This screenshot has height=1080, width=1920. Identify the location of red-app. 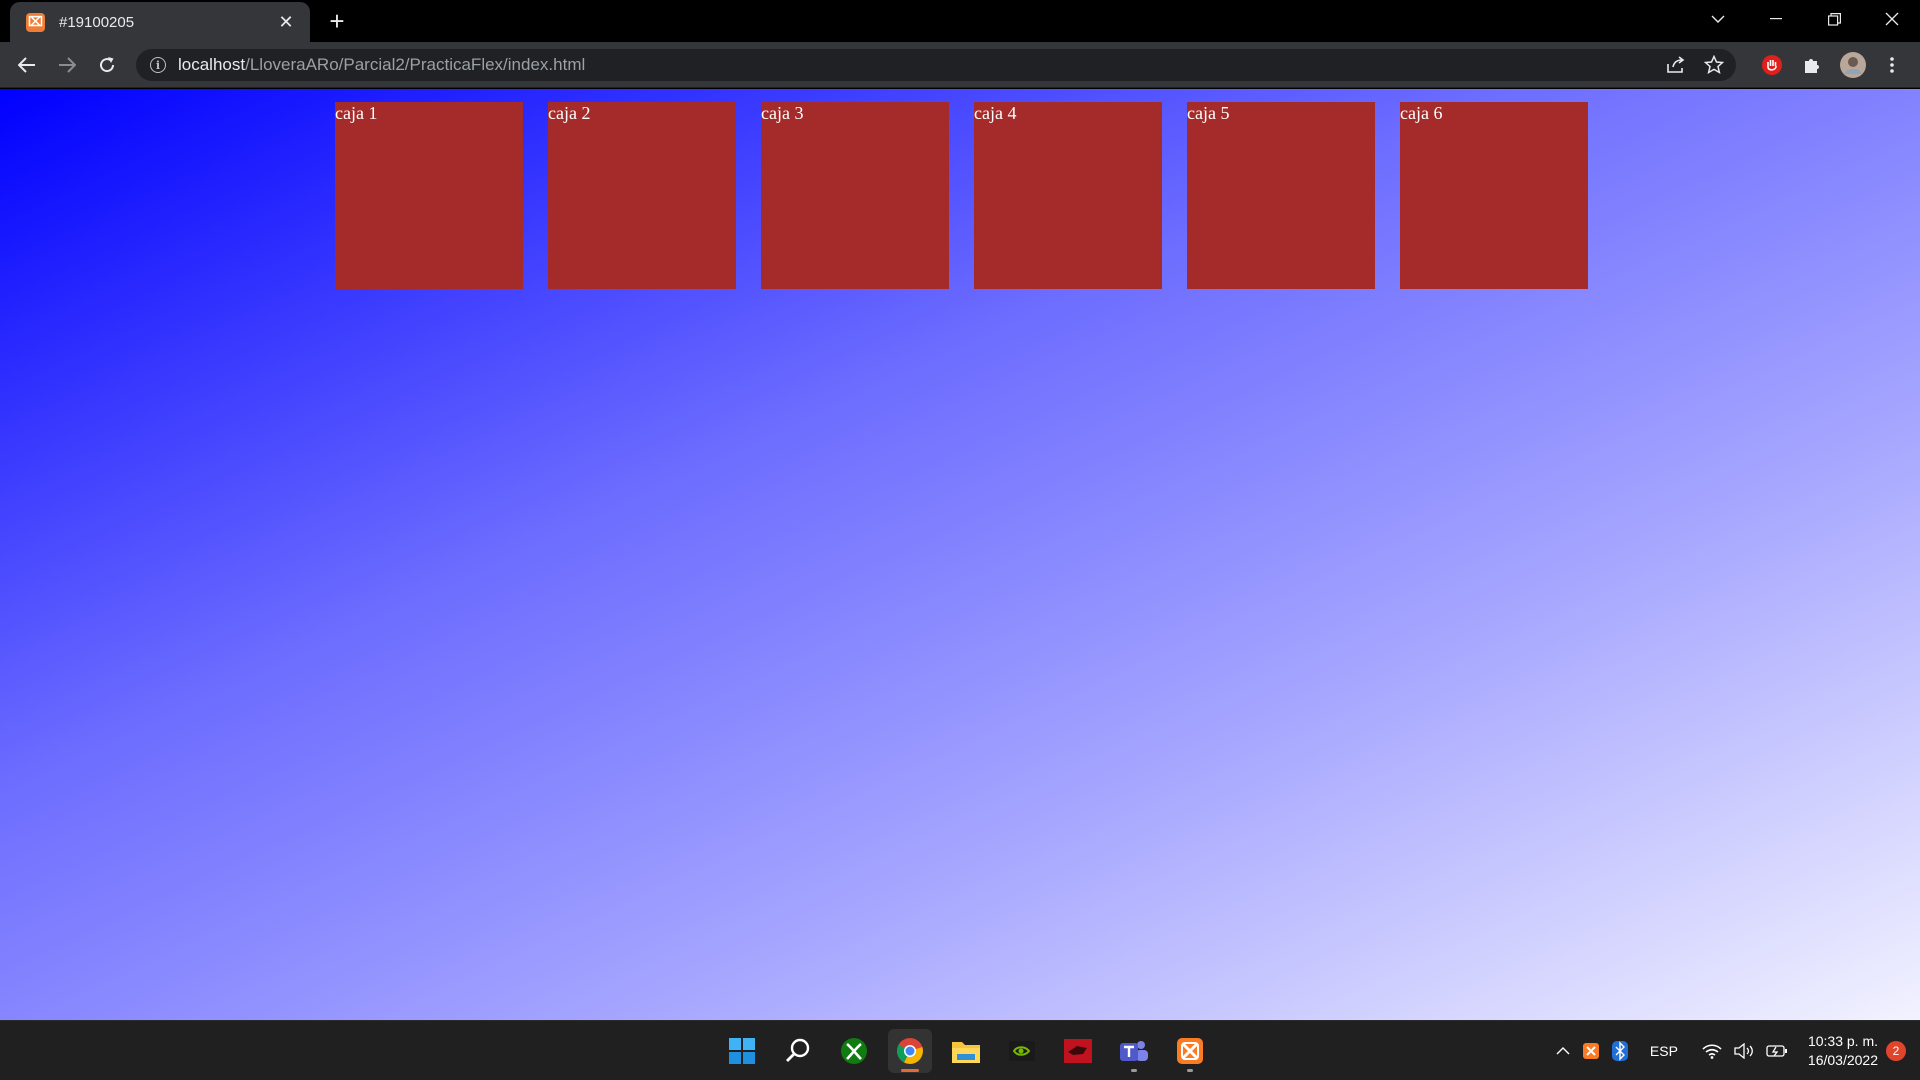
(1078, 1051).